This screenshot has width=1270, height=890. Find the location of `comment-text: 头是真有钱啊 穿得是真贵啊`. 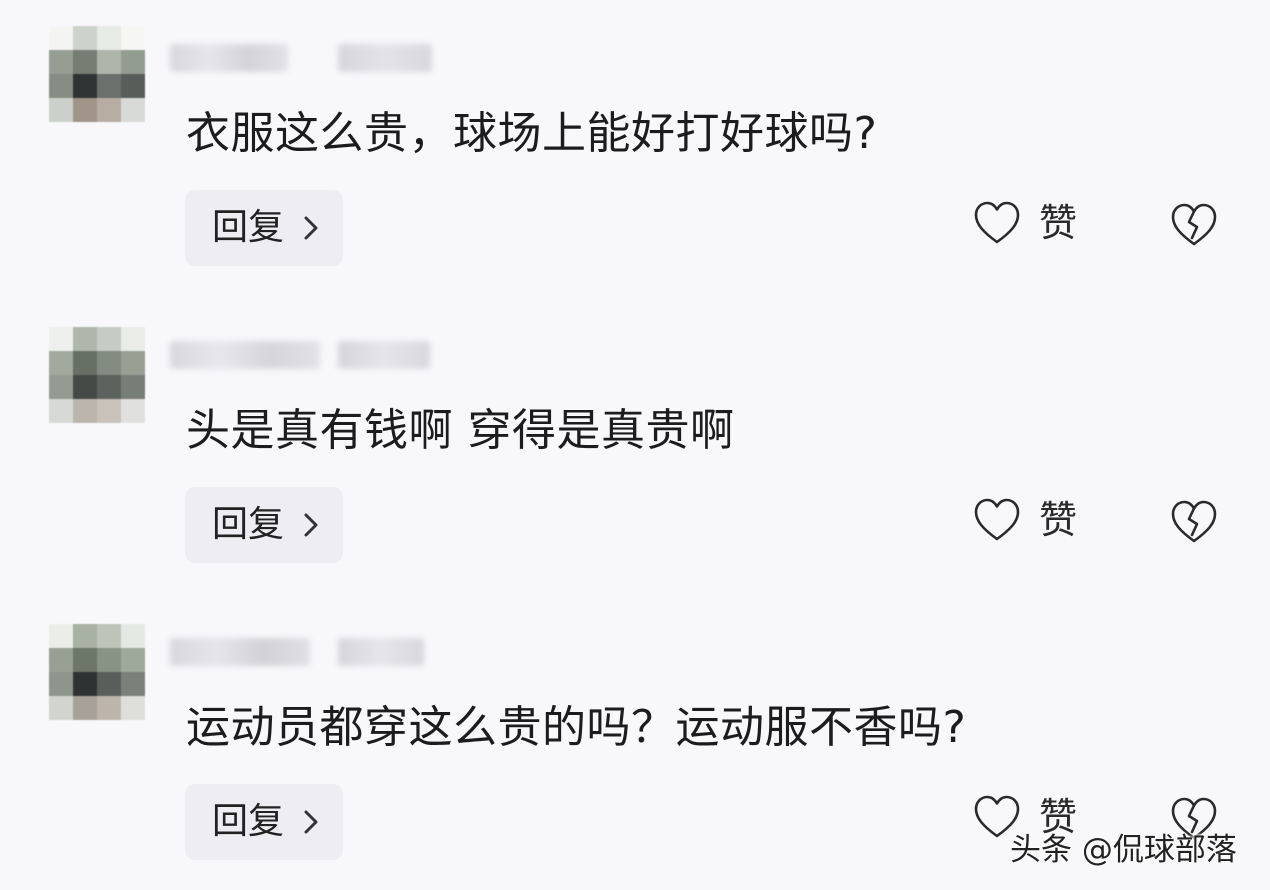

comment-text: 头是真有钱啊 穿得是真贵啊 is located at coordinates (460, 430).